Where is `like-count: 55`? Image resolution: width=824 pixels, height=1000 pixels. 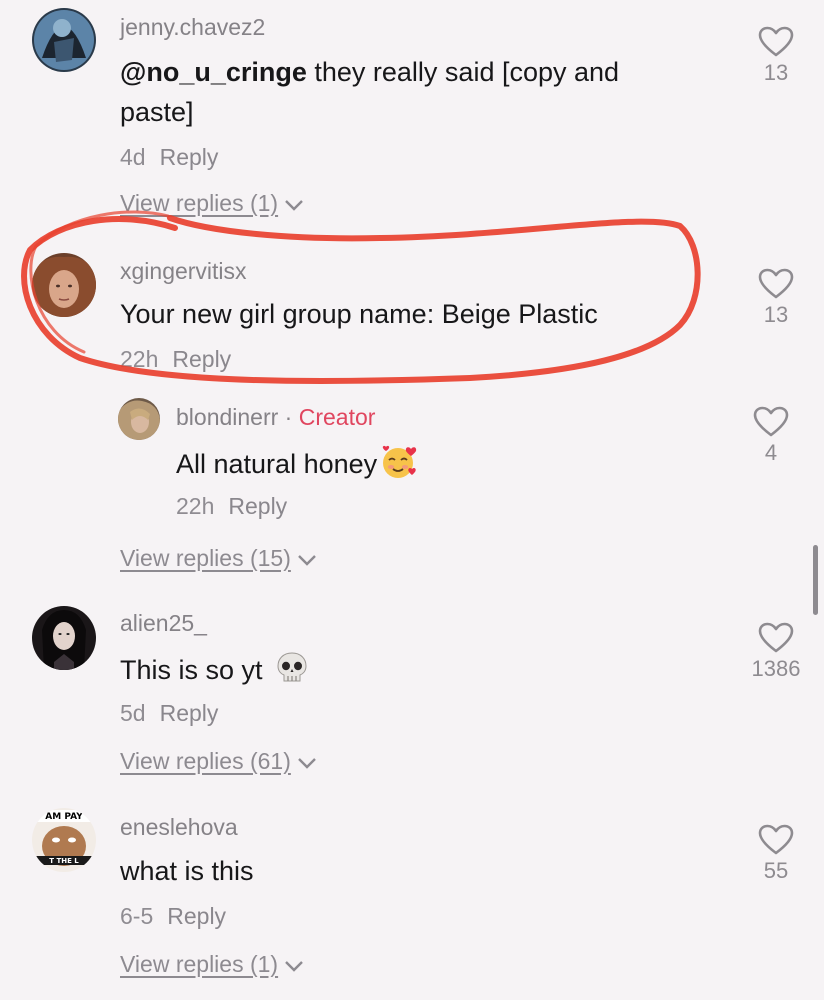 like-count: 55 is located at coordinates (776, 870).